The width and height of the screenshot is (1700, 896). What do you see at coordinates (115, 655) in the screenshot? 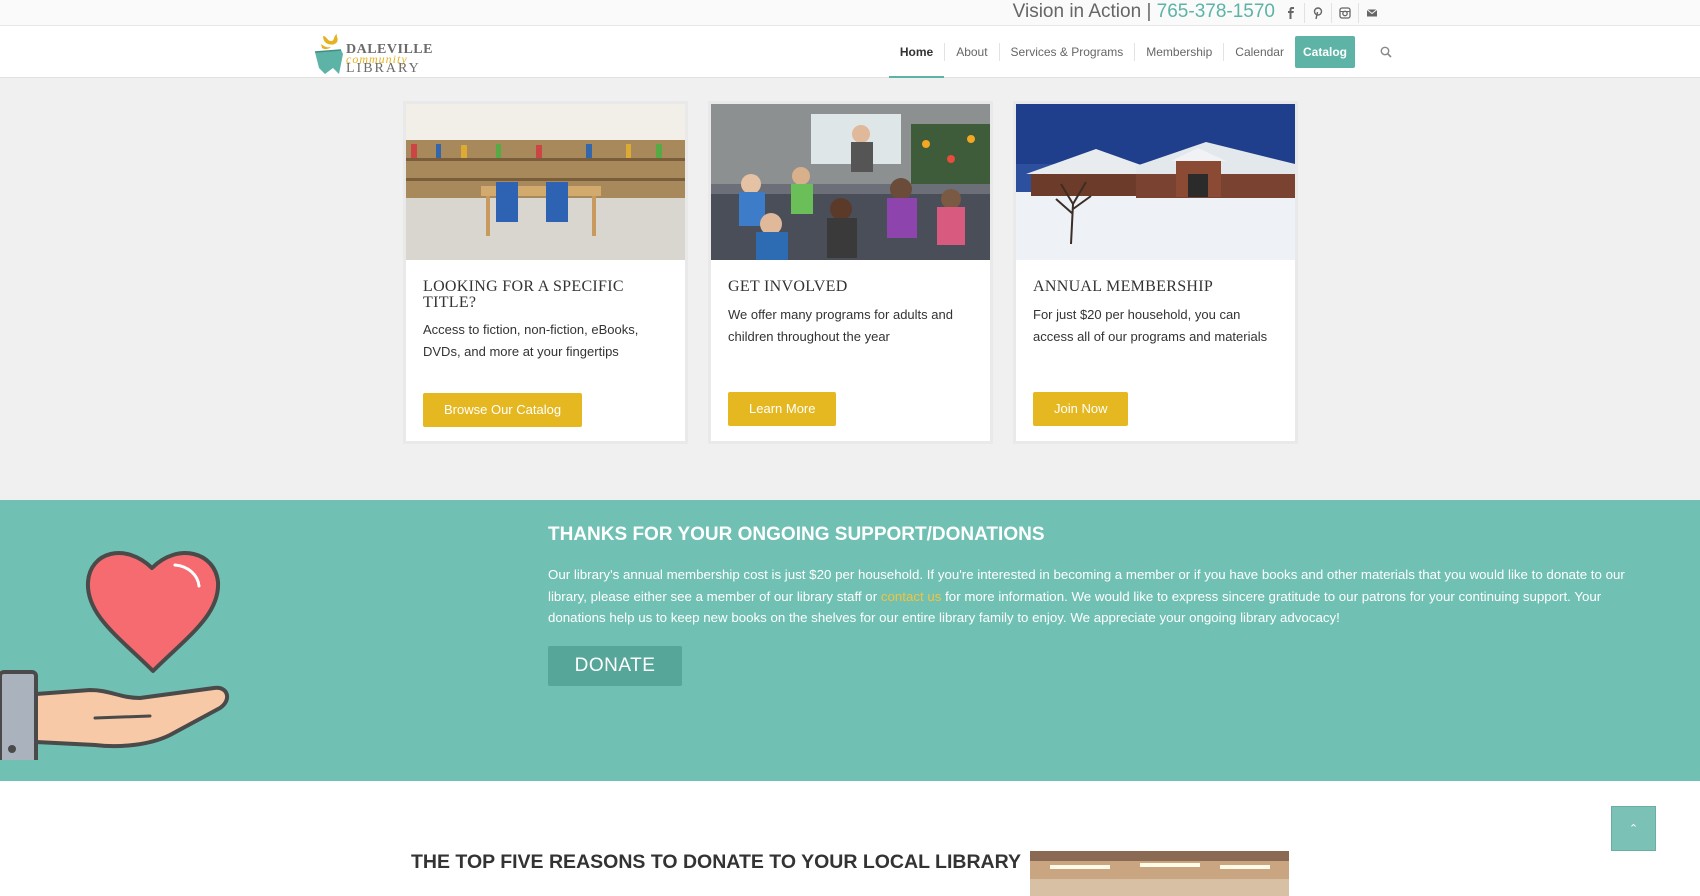
I see `heart-in-hand-icon` at bounding box center [115, 655].